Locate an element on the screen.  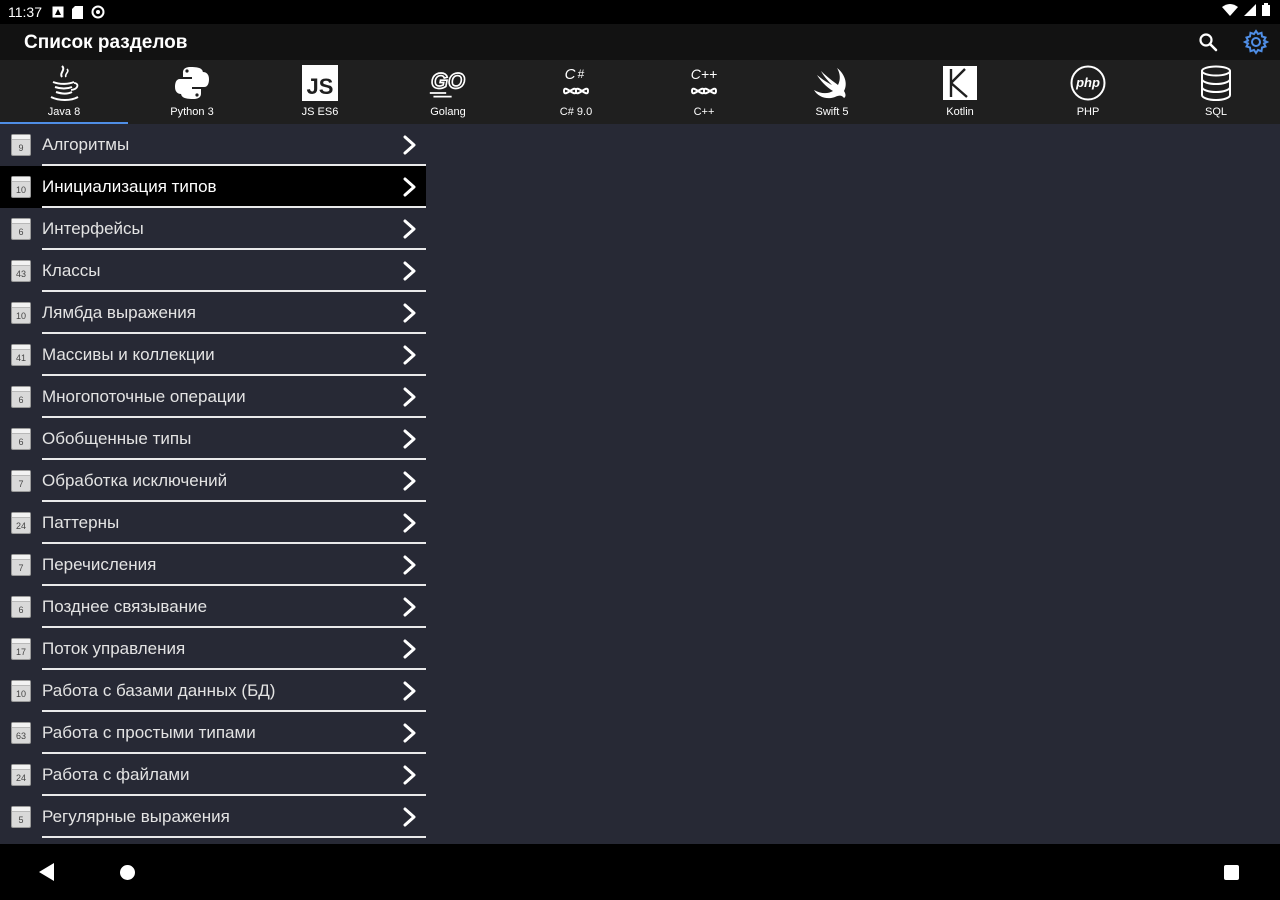
database-icon is located at coordinates (1216, 83).